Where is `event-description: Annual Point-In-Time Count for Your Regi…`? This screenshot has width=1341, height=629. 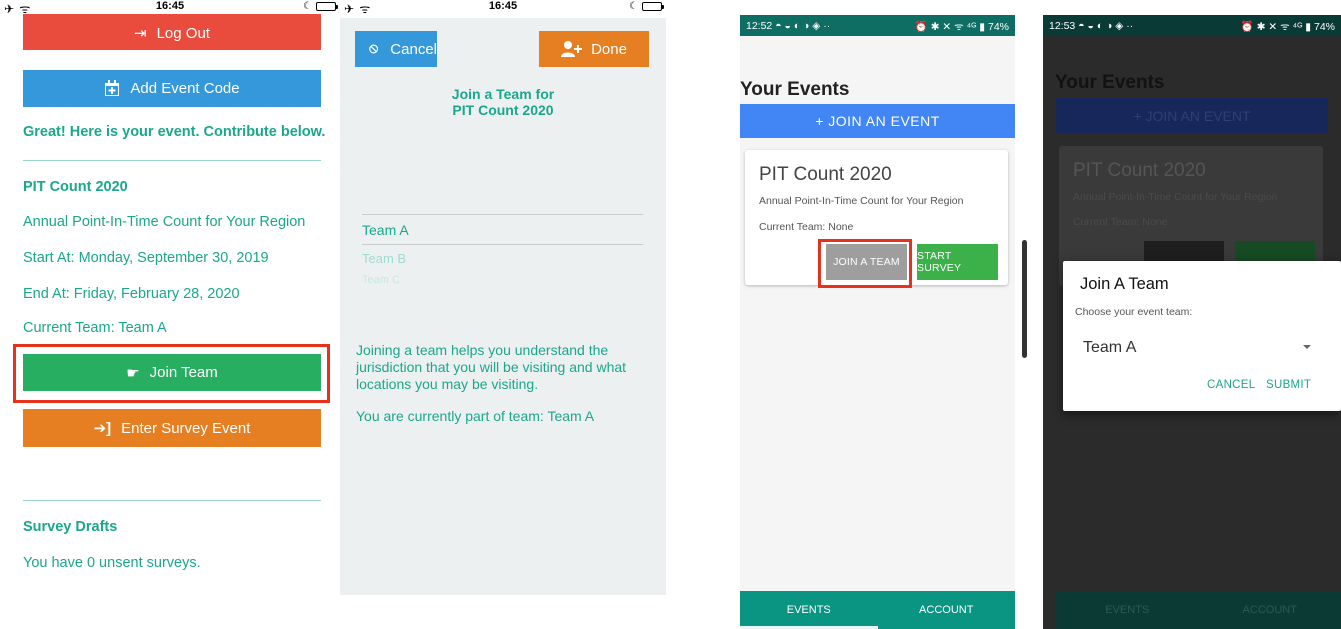
event-description: Annual Point-In-Time Count for Your Regi… is located at coordinates (164, 222).